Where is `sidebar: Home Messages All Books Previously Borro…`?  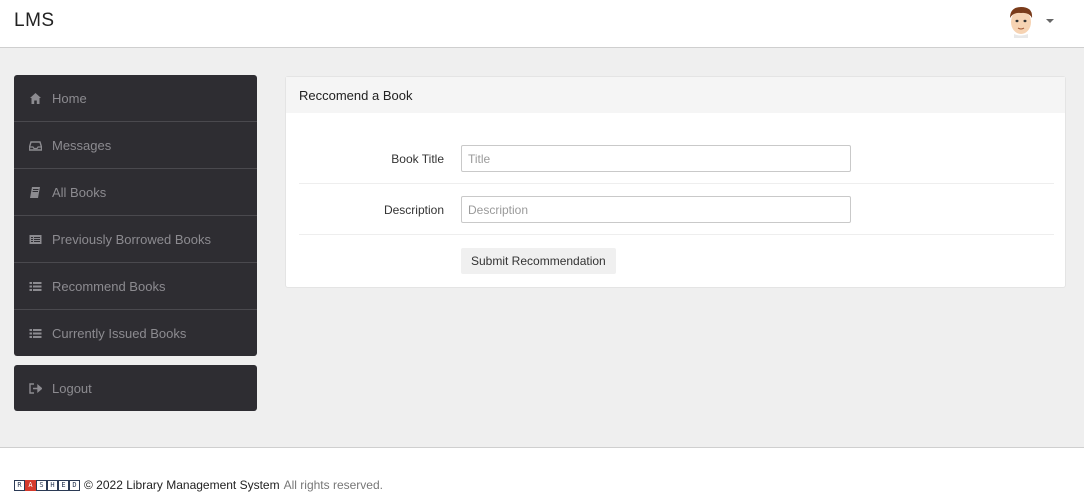 sidebar: Home Messages All Books Previously Borro… is located at coordinates (135, 215).